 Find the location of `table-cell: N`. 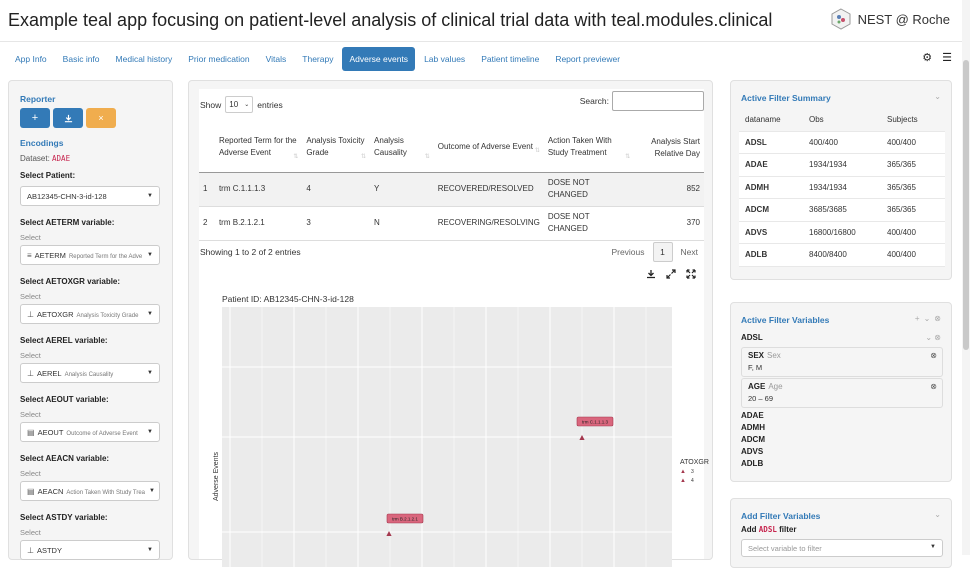

table-cell: N is located at coordinates (402, 223).